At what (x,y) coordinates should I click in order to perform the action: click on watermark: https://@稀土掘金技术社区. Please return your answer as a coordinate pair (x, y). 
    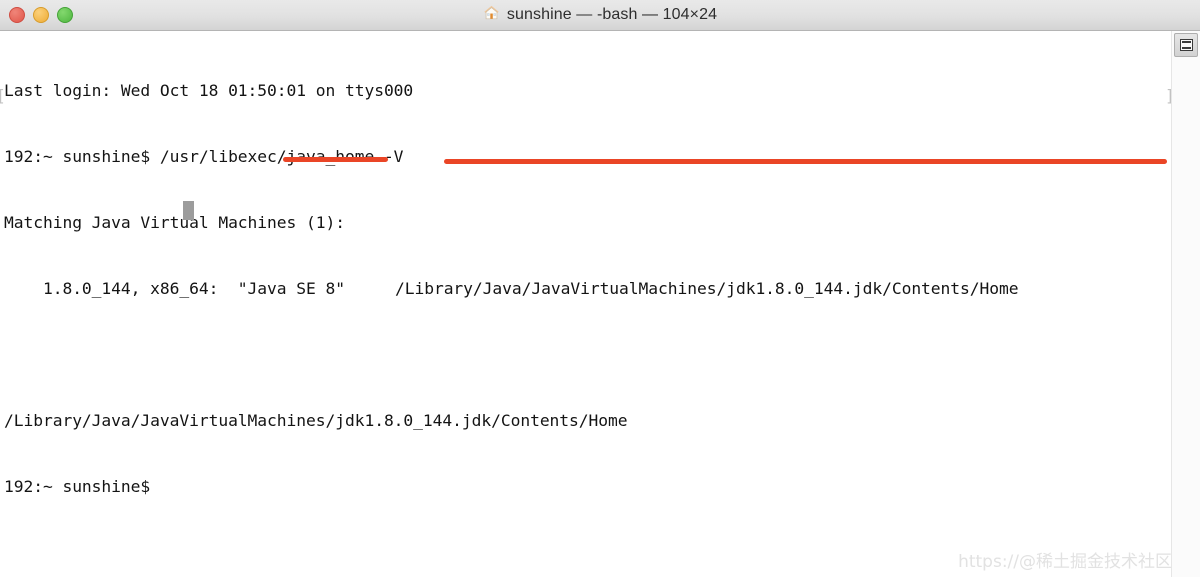
    Looking at the image, I should click on (1065, 562).